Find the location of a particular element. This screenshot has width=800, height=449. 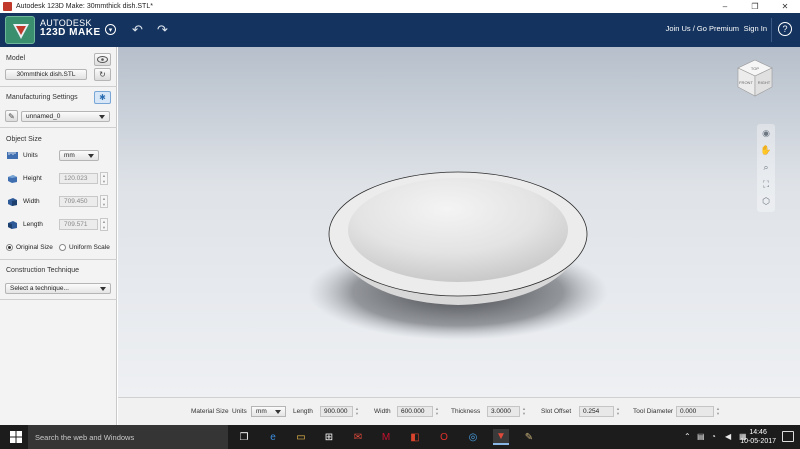

width-stepper: ▲ ▼ is located at coordinates (104, 201).